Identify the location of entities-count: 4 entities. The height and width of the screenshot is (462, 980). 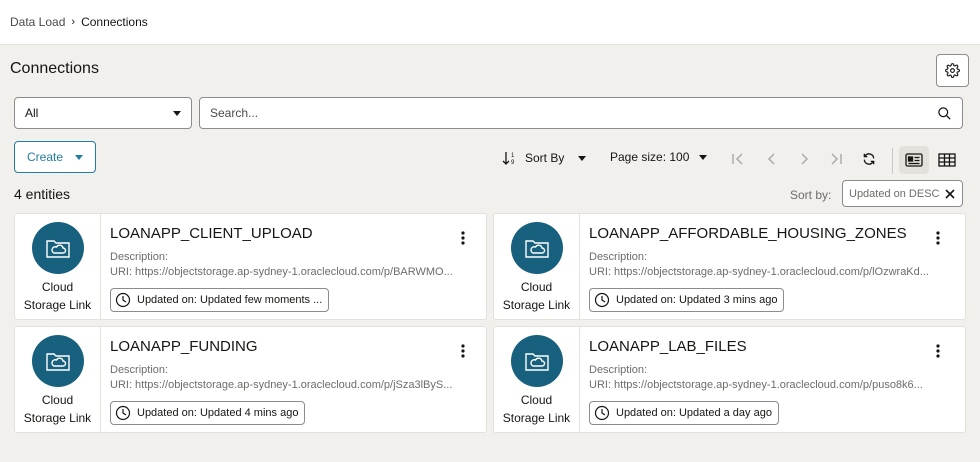
(42, 194).